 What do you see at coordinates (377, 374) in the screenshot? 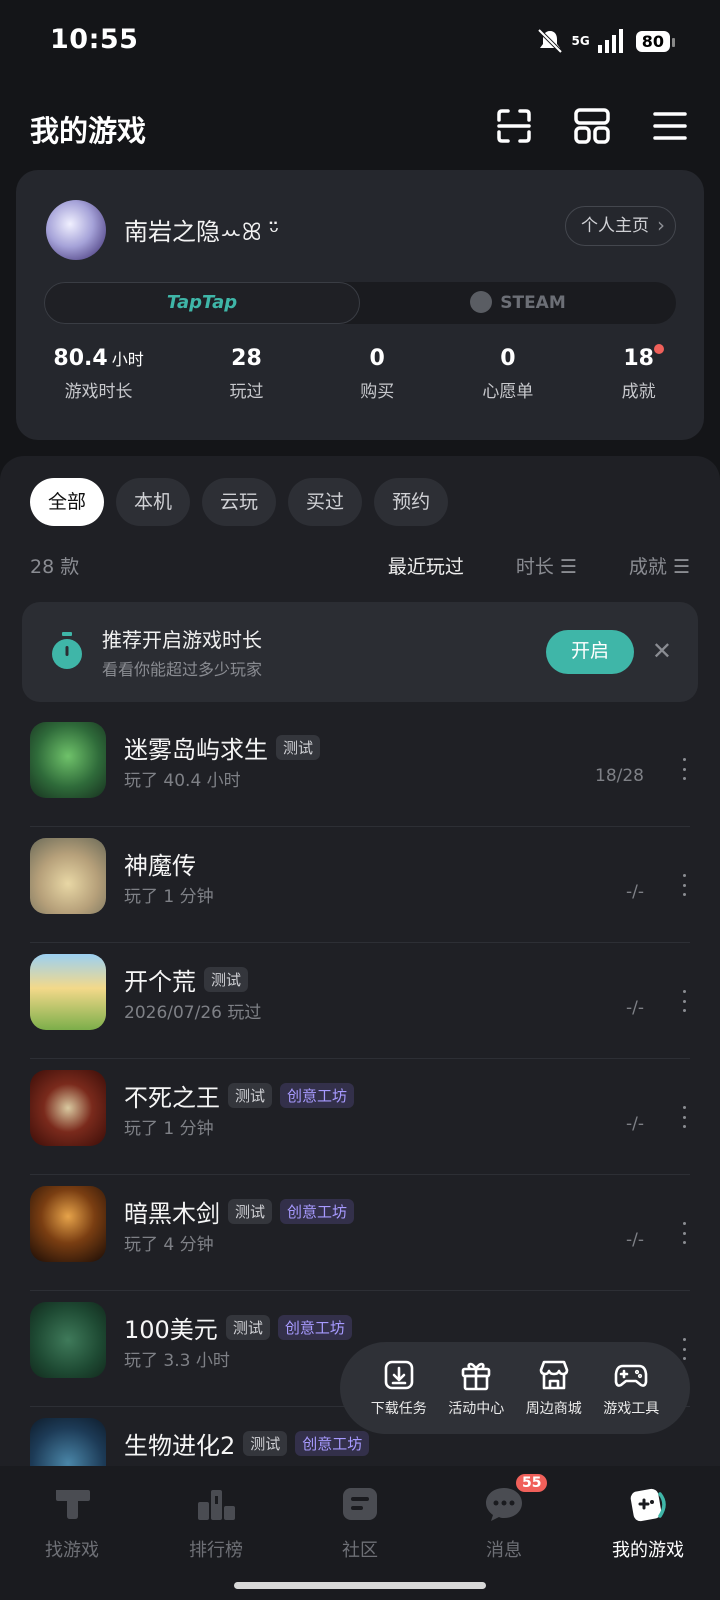
I see `stat-purchased: 0 购买` at bounding box center [377, 374].